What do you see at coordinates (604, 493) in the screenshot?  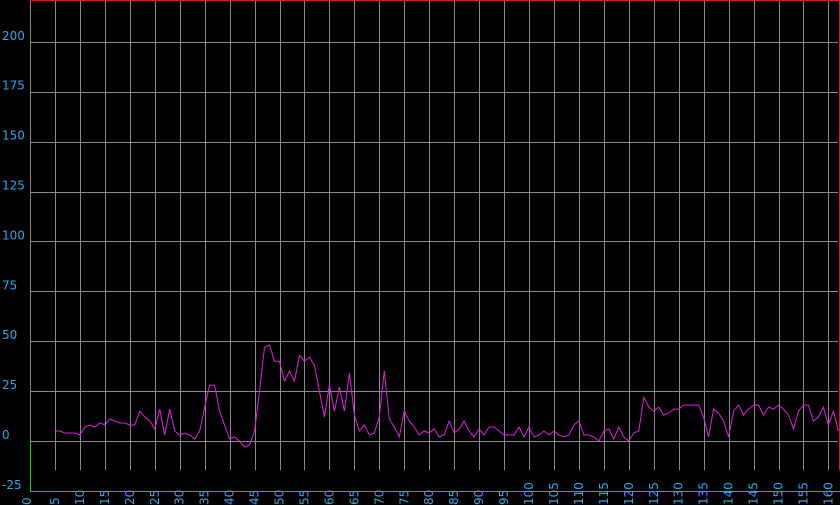 I see `x-tick-label: 115` at bounding box center [604, 493].